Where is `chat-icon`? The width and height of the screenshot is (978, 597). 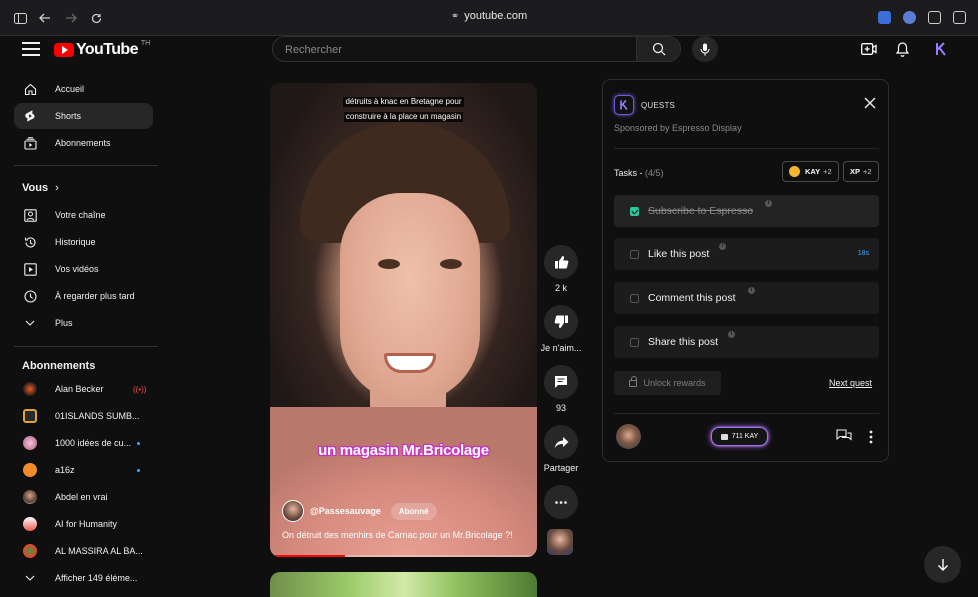 chat-icon is located at coordinates (844, 436).